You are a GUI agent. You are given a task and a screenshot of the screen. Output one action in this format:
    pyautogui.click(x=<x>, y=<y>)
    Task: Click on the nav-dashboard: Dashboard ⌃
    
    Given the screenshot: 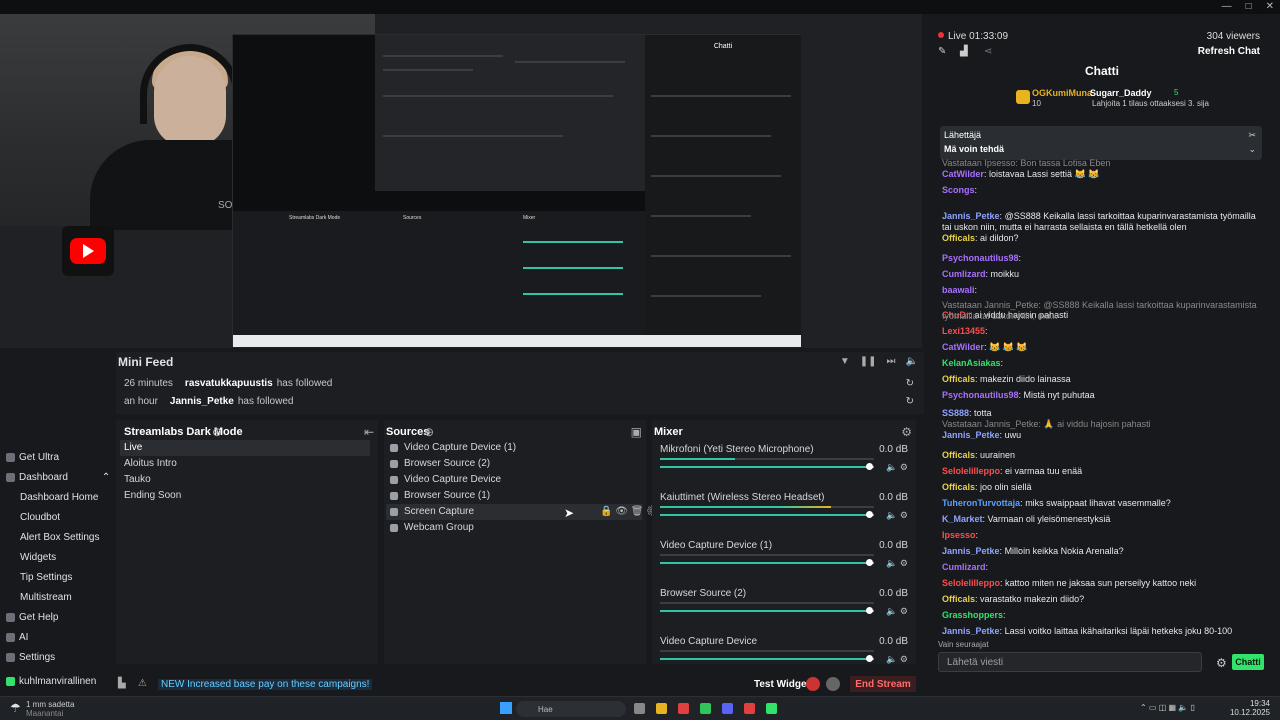 What is the action you would take?
    pyautogui.click(x=58, y=477)
    